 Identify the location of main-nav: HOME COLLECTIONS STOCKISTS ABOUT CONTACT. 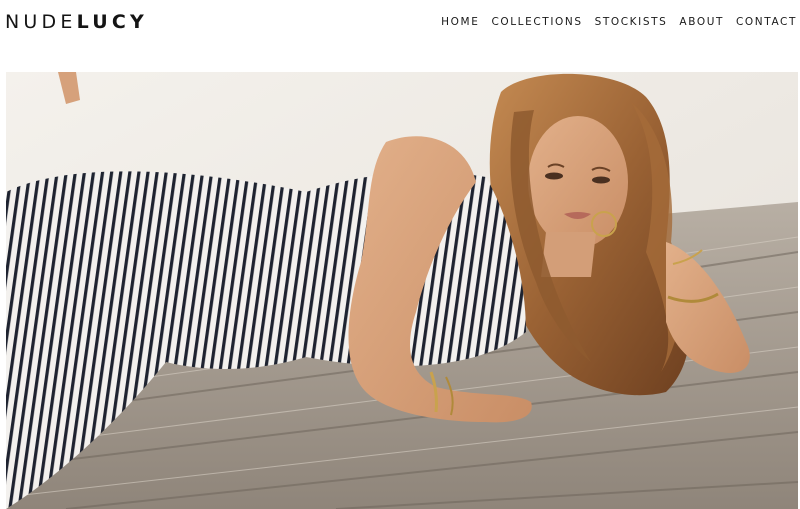
(619, 22).